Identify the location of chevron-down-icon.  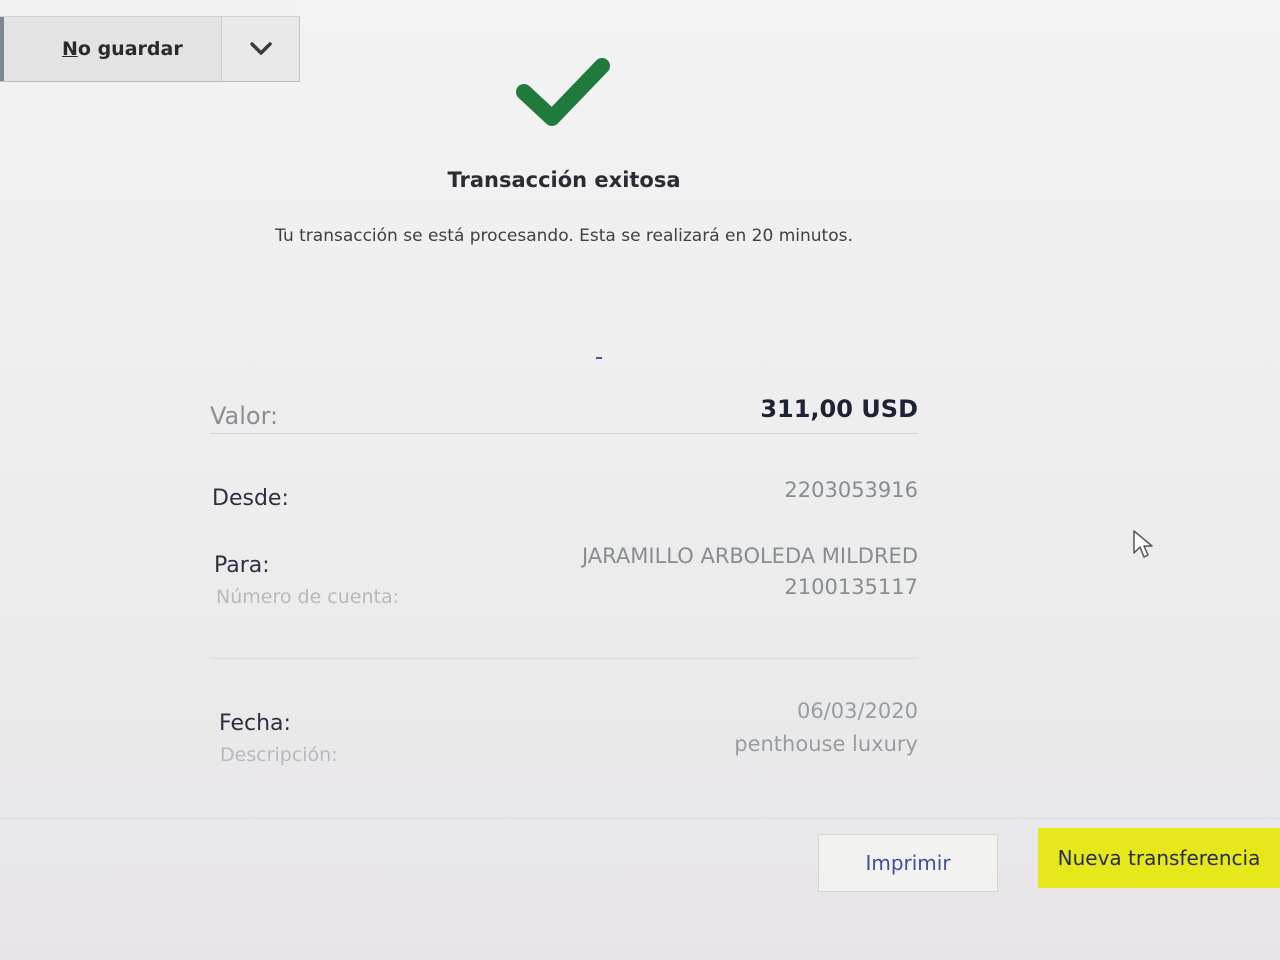
(261, 48).